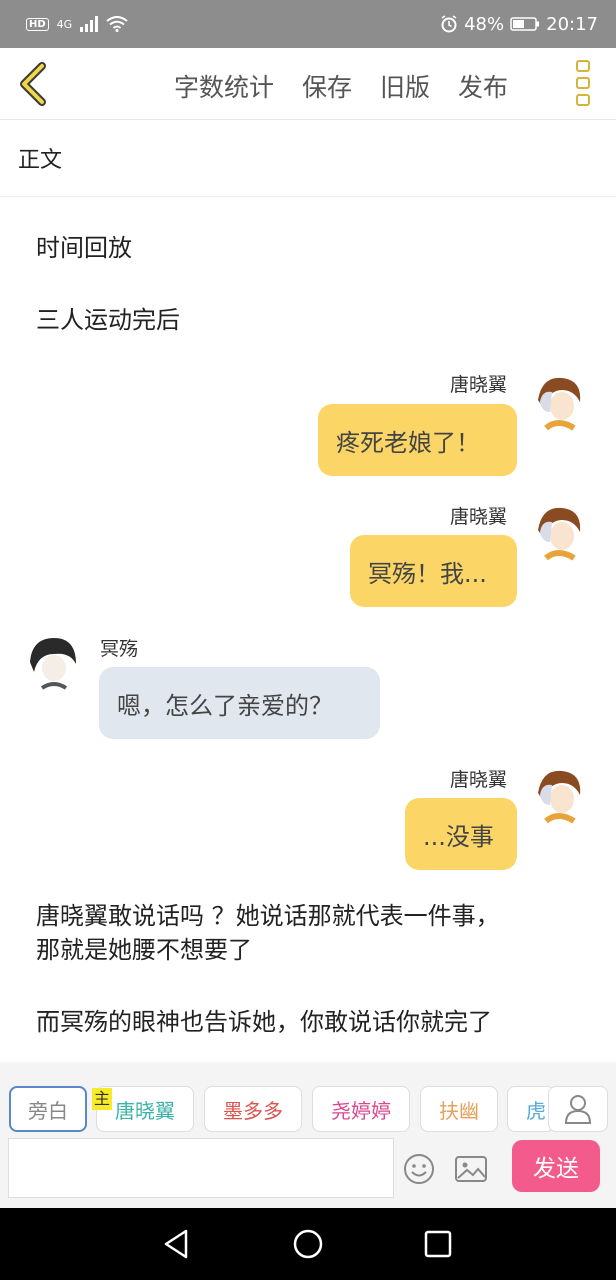  I want to click on save-button: 保存, so click(327, 86).